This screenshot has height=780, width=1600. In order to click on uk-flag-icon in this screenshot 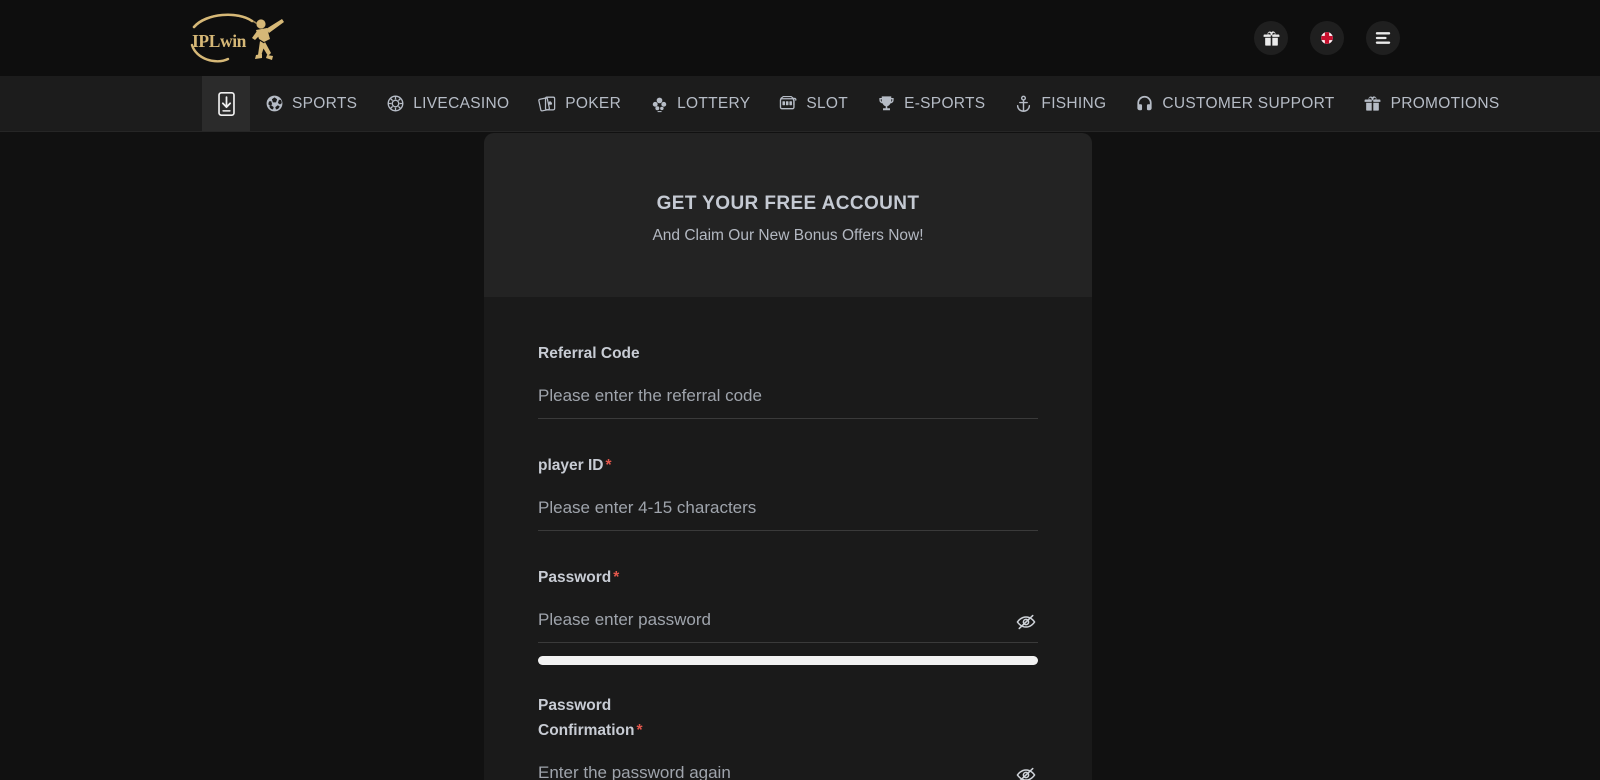, I will do `click(1327, 38)`.